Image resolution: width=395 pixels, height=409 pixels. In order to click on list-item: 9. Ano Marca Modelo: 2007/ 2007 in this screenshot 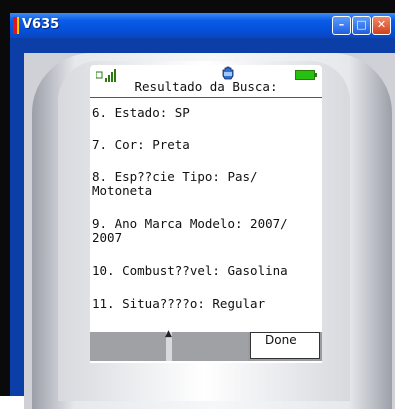, I will do `click(207, 231)`.